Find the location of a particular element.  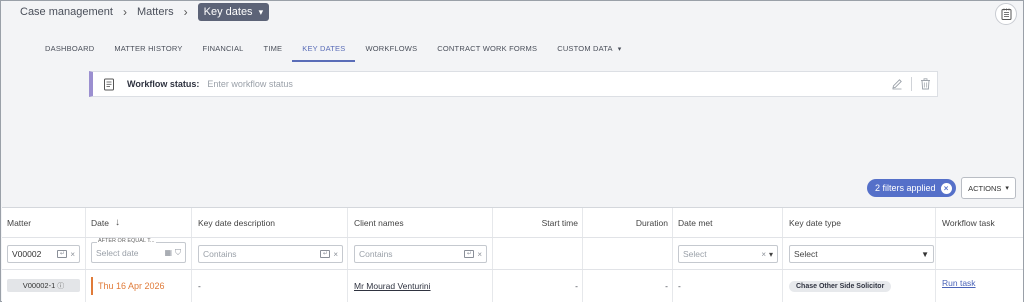

column-header-matter: Matter is located at coordinates (19, 222).